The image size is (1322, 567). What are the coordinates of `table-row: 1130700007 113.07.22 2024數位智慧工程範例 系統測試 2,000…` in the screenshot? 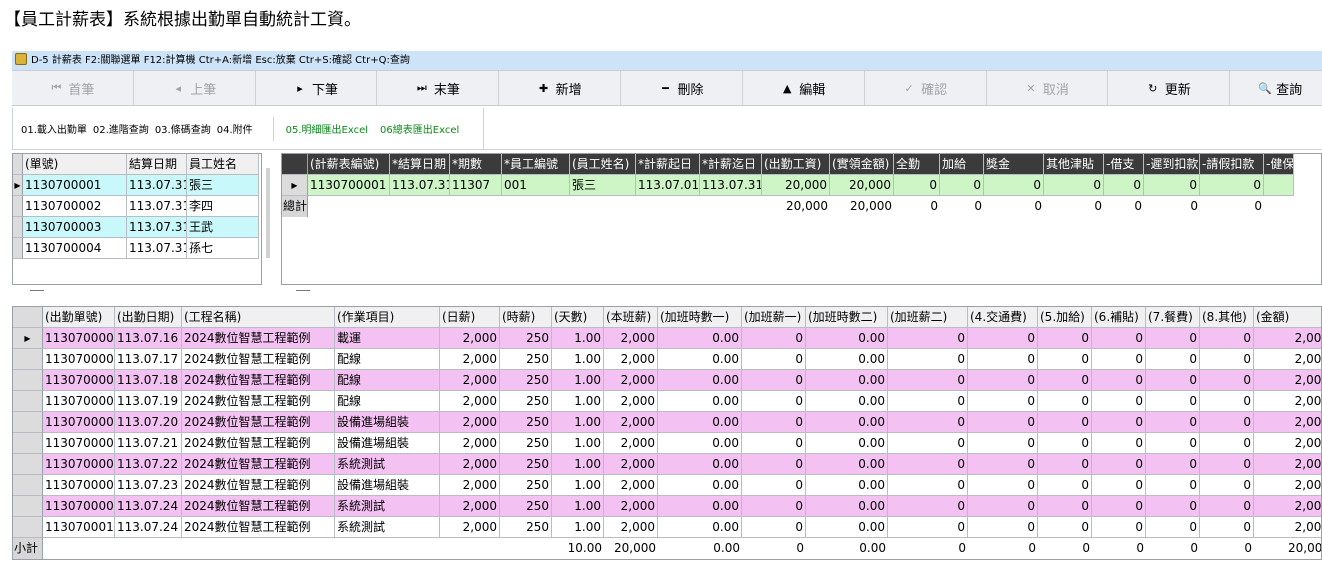 It's located at (667, 464).